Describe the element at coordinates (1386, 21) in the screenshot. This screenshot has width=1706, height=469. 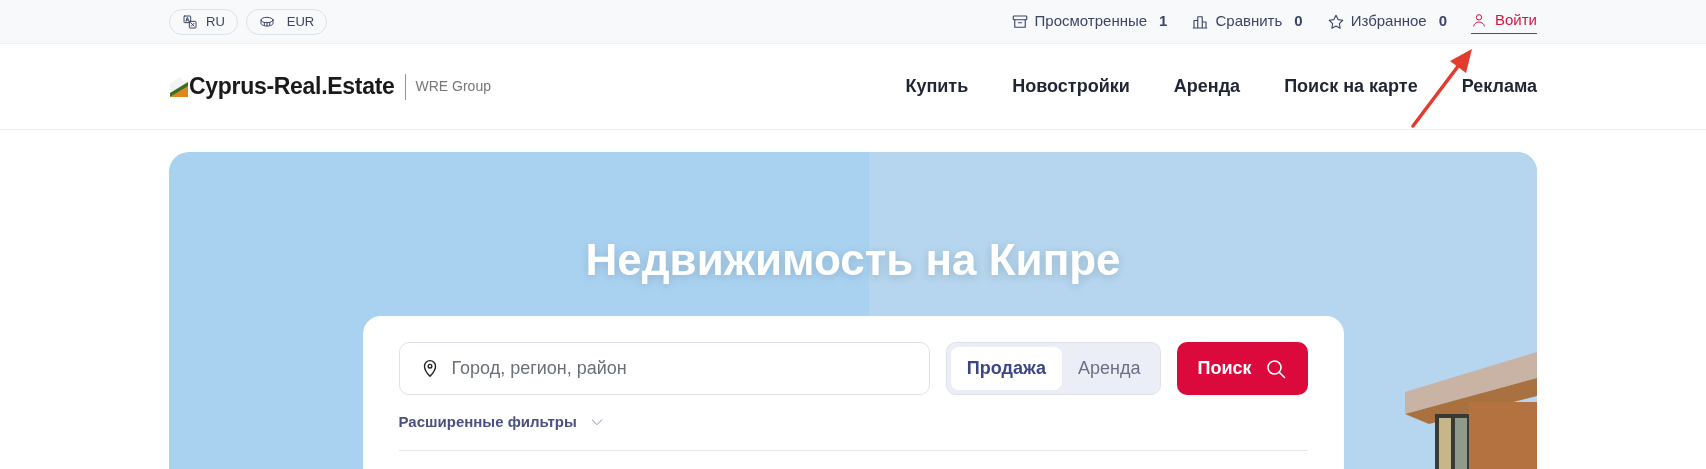
I see `header-link: Избранное 0` at that location.